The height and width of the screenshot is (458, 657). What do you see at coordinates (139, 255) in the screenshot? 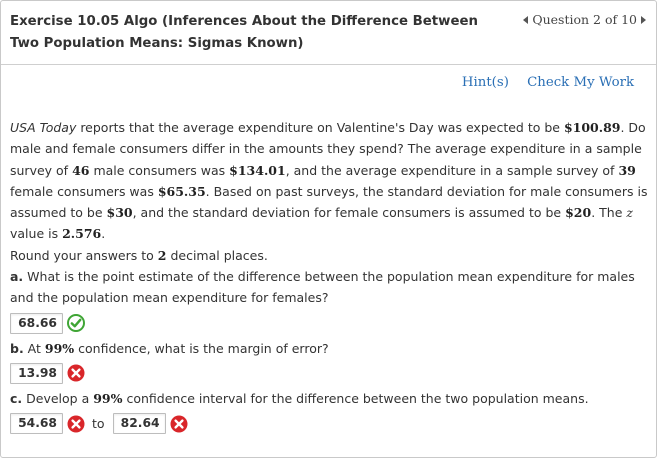
I see `rounding-instruction: Round your answers to 2 decimal places.` at bounding box center [139, 255].